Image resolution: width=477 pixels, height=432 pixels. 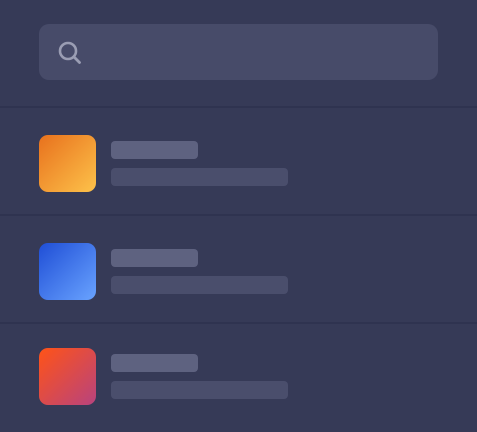 What do you see at coordinates (70, 53) in the screenshot?
I see `search-icon` at bounding box center [70, 53].